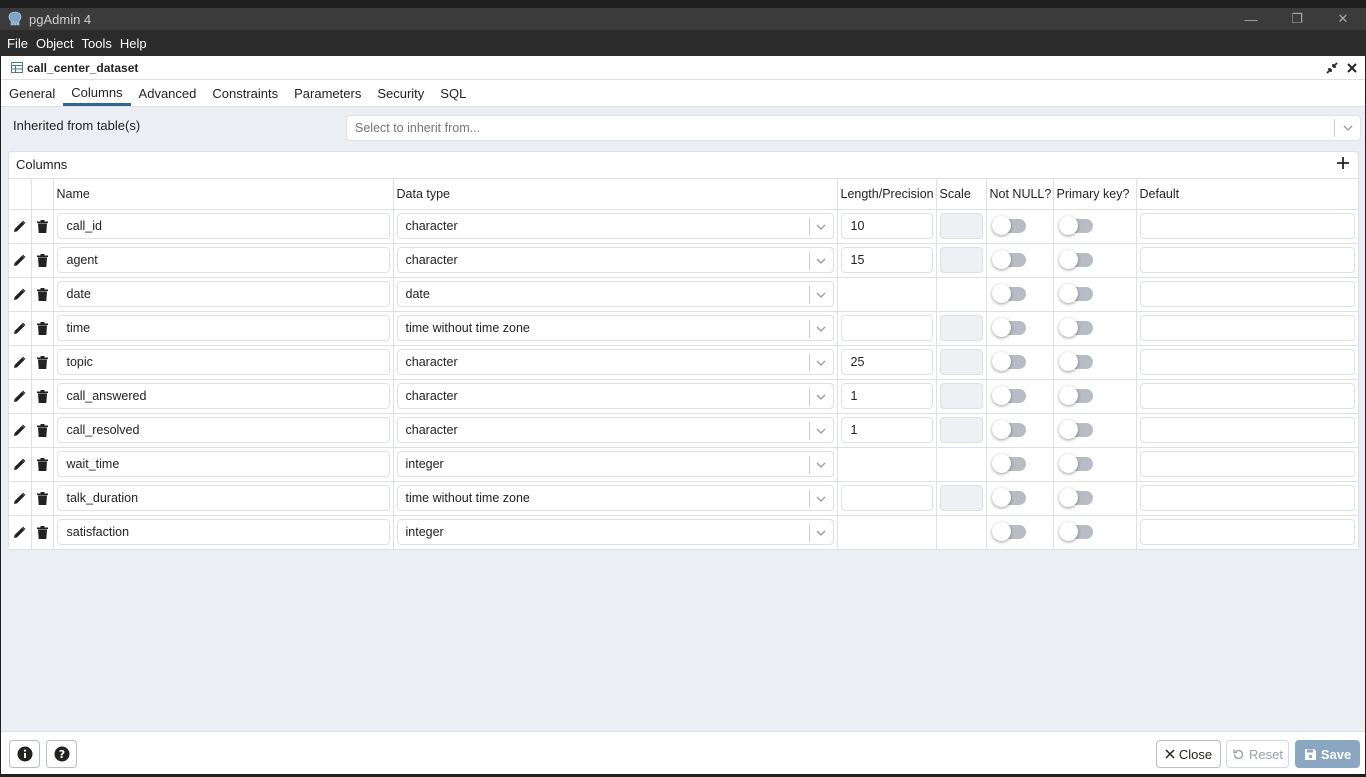 The image size is (1366, 777). What do you see at coordinates (168, 92) in the screenshot?
I see `tab-advanced: Advanced` at bounding box center [168, 92].